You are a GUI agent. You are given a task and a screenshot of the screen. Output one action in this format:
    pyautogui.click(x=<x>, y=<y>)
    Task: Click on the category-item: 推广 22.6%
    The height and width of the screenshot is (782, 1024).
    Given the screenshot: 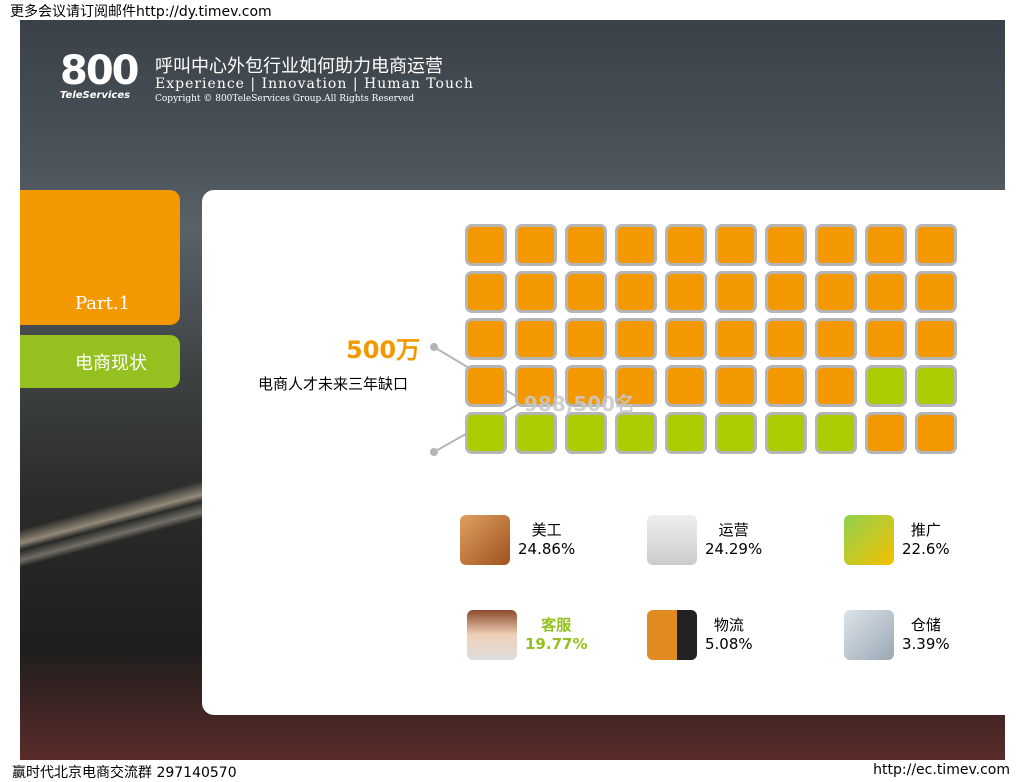 What is the action you would take?
    pyautogui.click(x=897, y=540)
    